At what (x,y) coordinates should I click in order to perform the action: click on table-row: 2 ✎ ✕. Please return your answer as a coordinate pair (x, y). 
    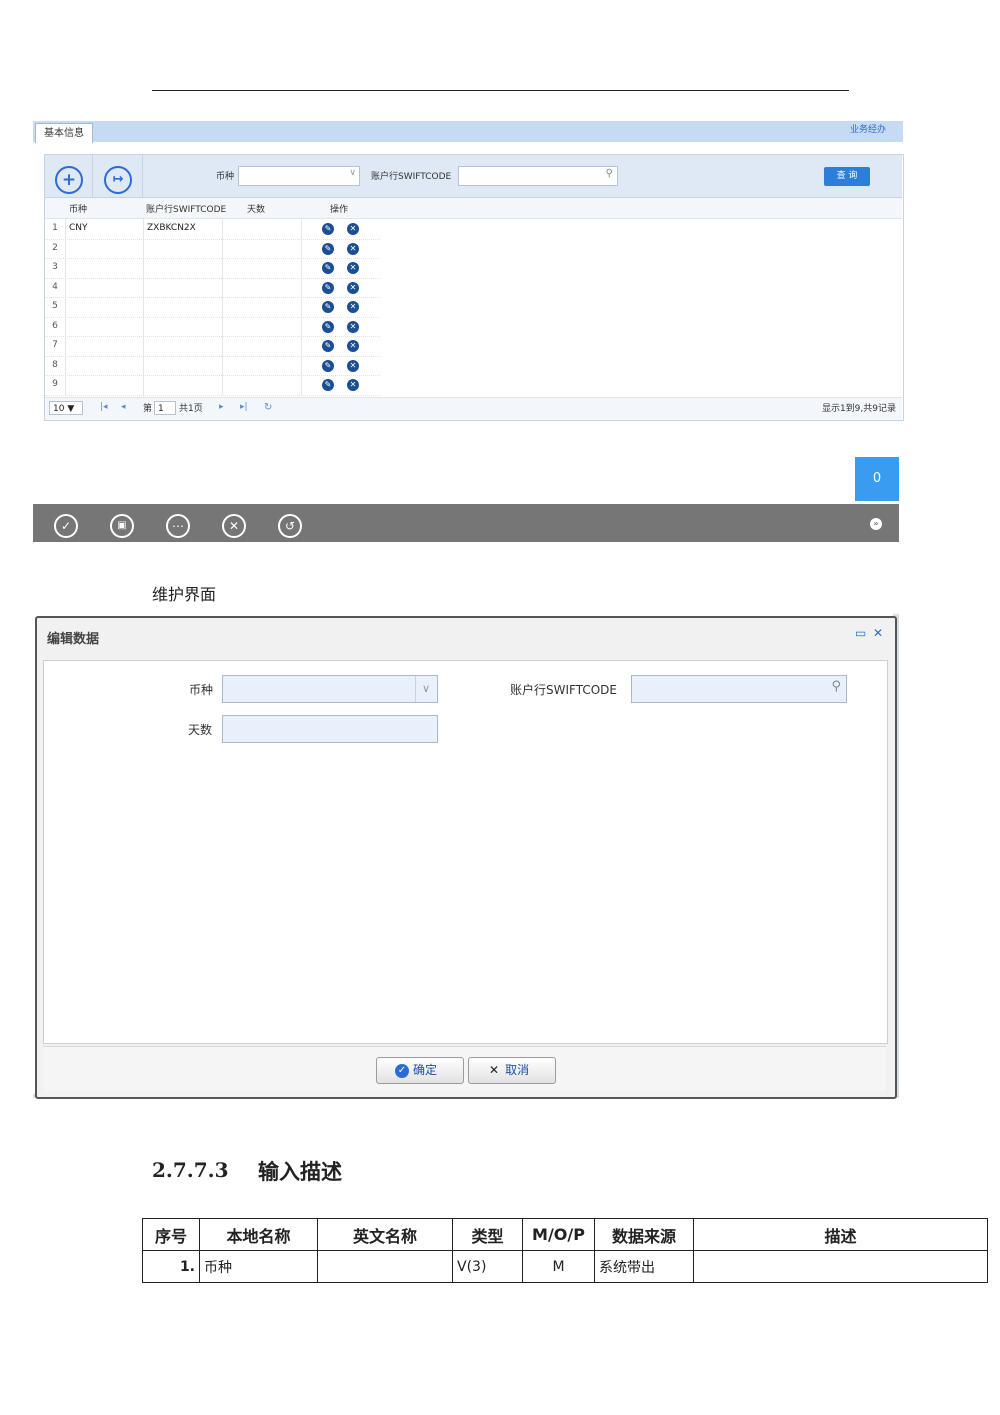
    Looking at the image, I should click on (212, 248).